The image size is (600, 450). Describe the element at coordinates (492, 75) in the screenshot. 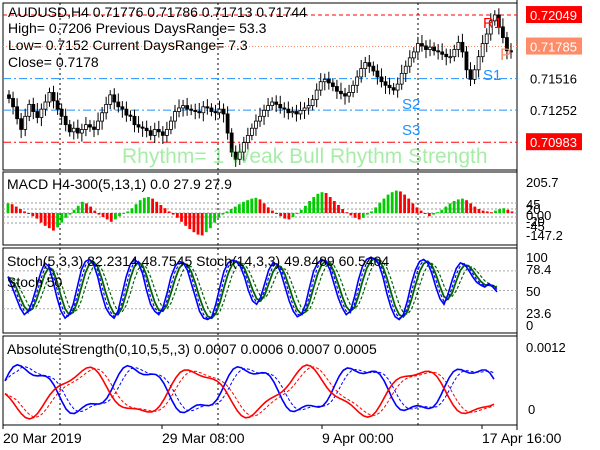

I see `pivot-s1-label: S1` at that location.